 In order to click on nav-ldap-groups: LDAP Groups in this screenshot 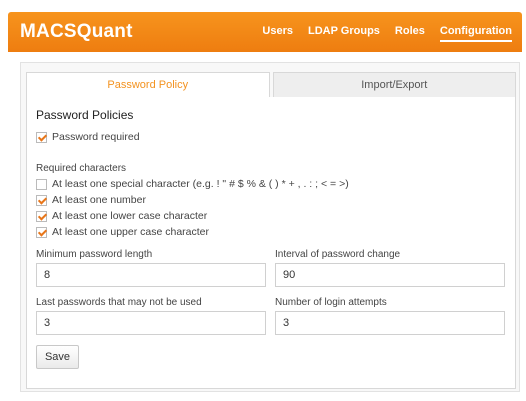, I will do `click(344, 33)`.